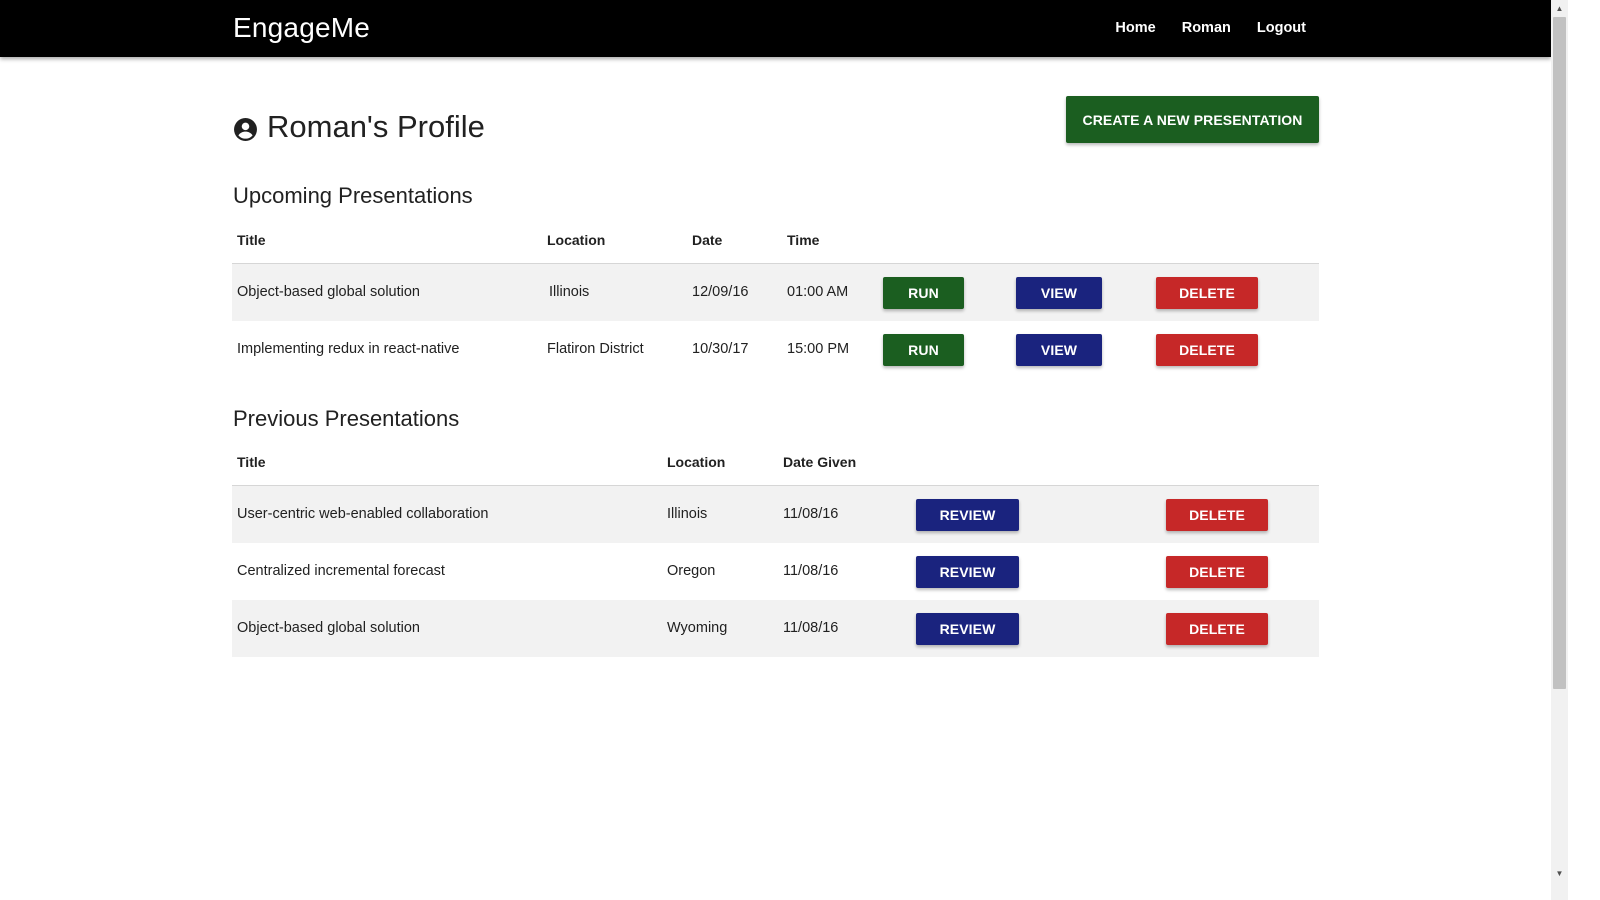  Describe the element at coordinates (1559, 873) in the screenshot. I see `scroll-down-arrow-icon: ▼` at that location.